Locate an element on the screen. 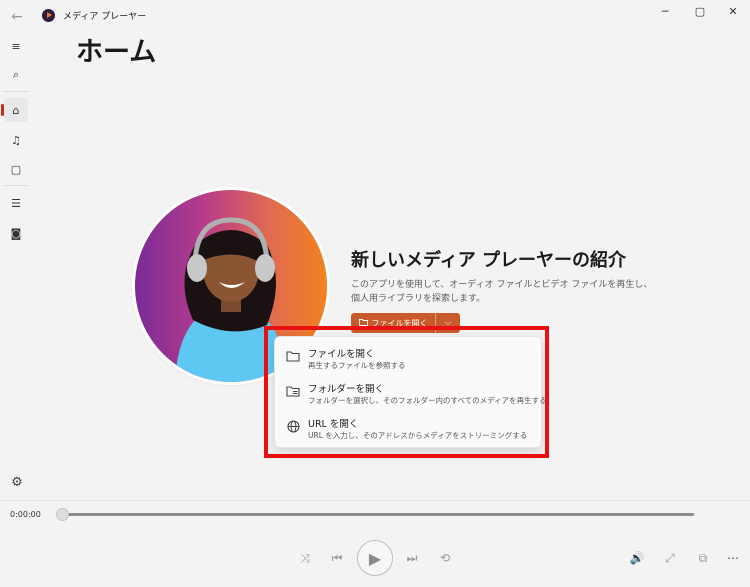 The width and height of the screenshot is (750, 587). player-bar: 0:00:00 ⤨ ⏮ ▶ ⏭ ⟲ 🔊 ⤢ ⧉ ⋯ is located at coordinates (375, 543).